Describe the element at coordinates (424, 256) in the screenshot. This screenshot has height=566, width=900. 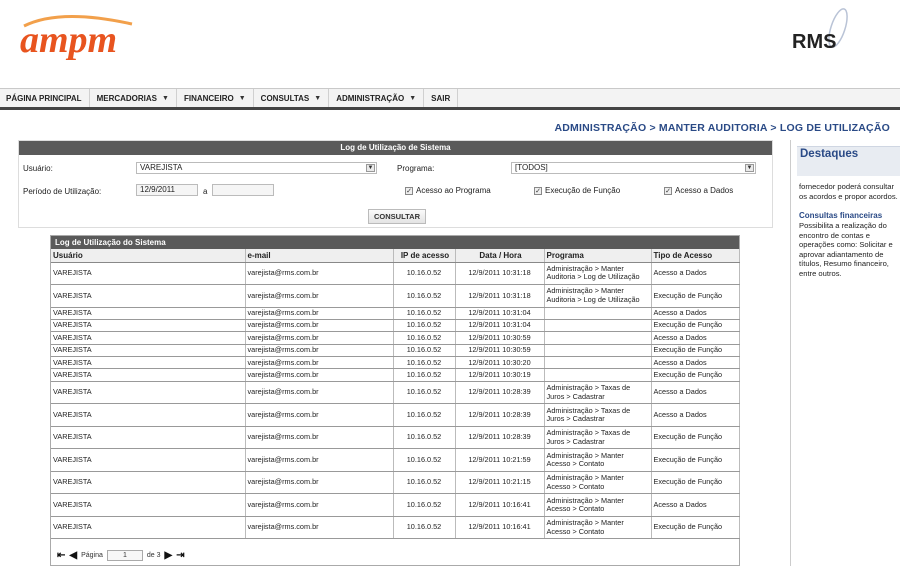
I see `column-header: IP de acesso` at that location.